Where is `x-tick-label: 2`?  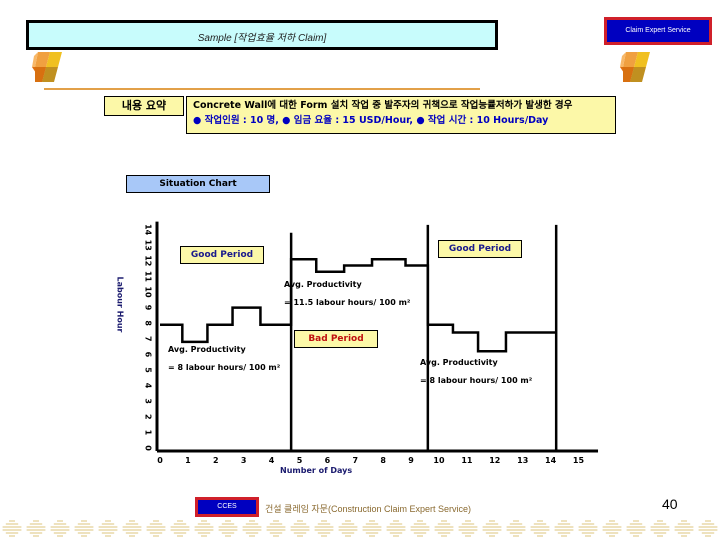
x-tick-label: 2 is located at coordinates (216, 460).